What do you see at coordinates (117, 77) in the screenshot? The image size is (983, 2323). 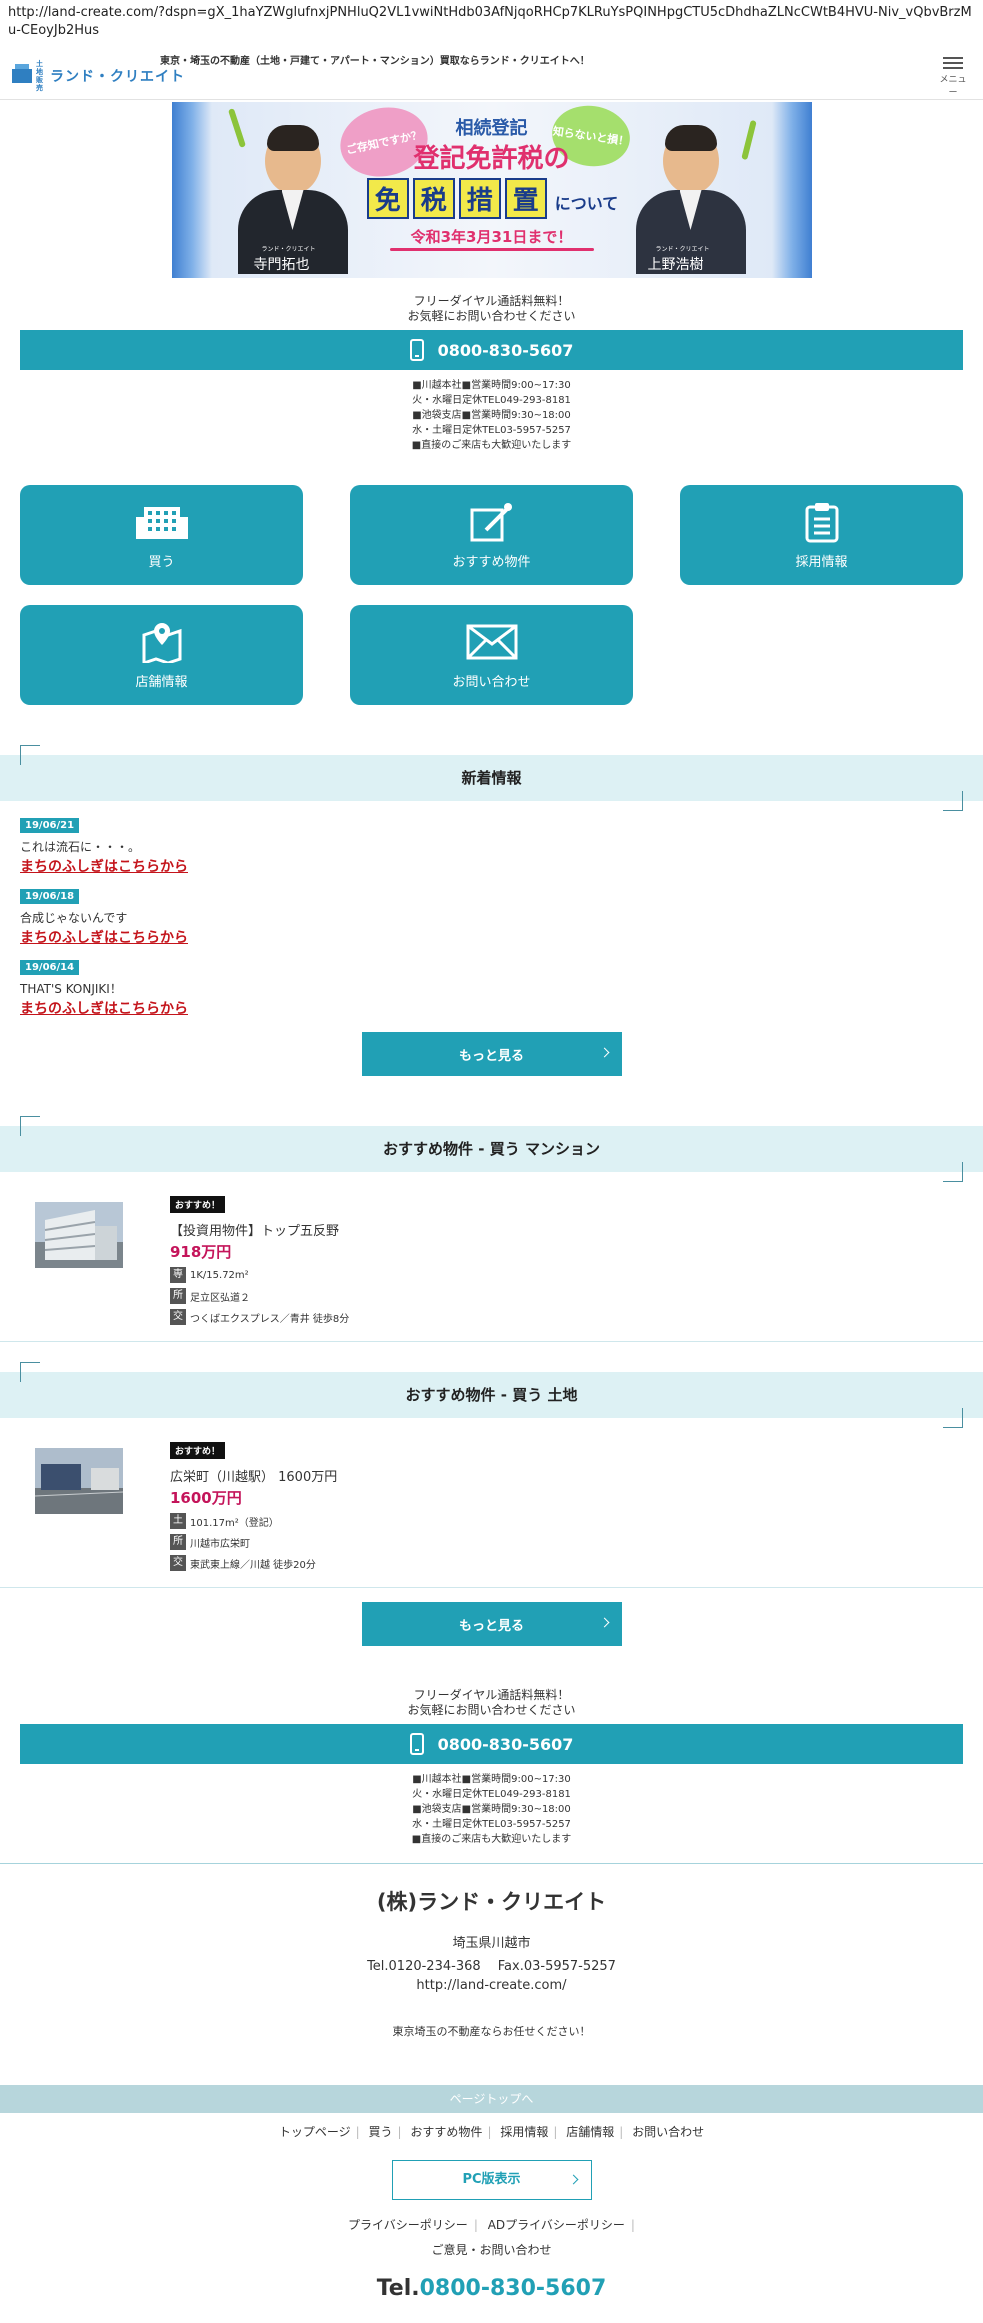 I see `logo-text: ランド・クリエイト` at bounding box center [117, 77].